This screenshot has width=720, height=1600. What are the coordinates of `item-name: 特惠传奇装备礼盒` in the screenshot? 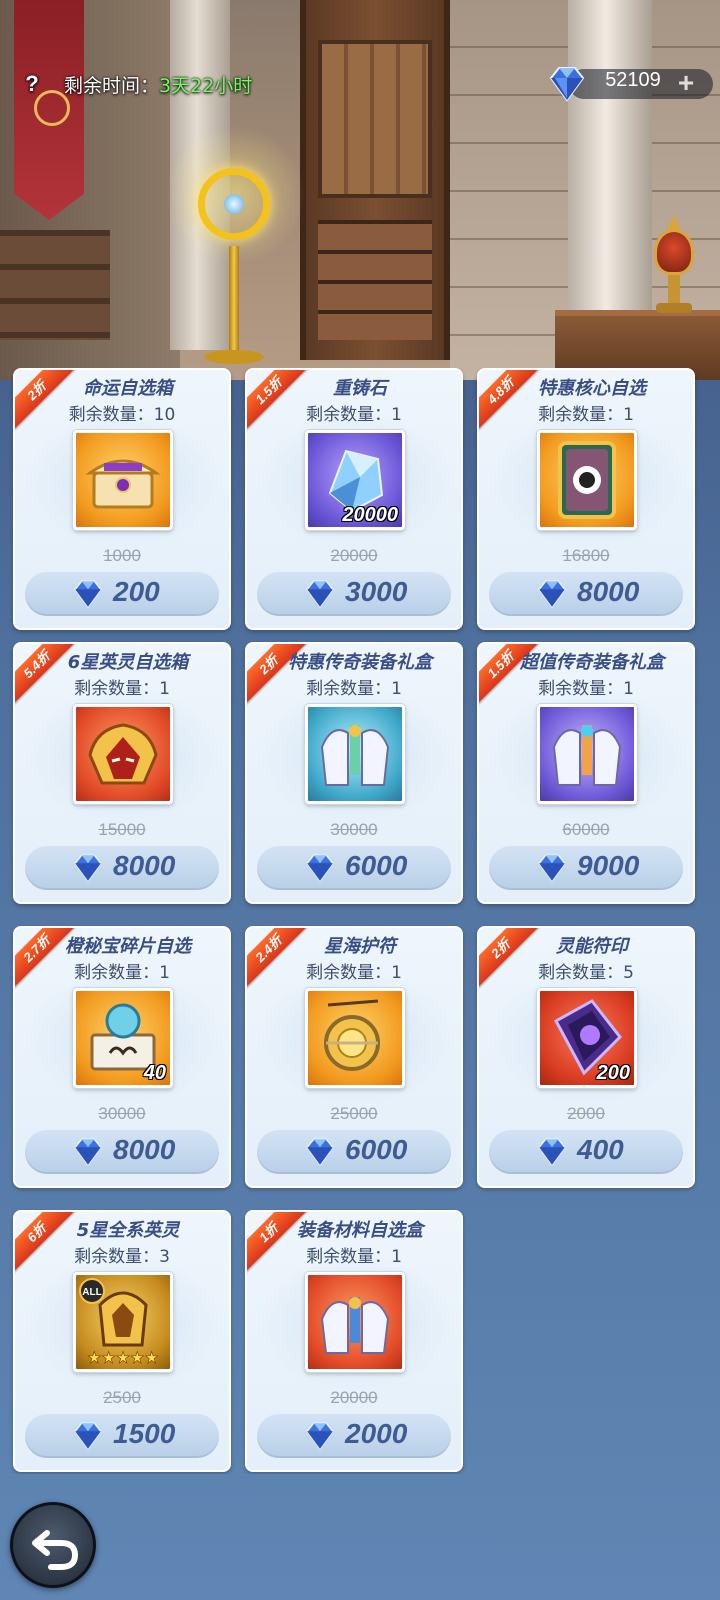 It's located at (360, 662).